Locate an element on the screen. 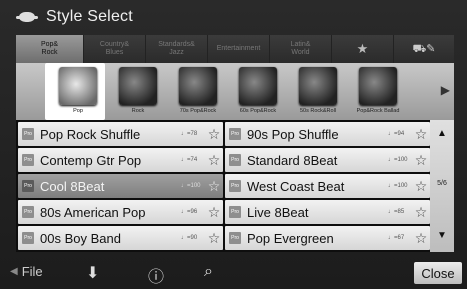 The width and height of the screenshot is (467, 289). tab-label: Latin& World is located at coordinates (300, 48).